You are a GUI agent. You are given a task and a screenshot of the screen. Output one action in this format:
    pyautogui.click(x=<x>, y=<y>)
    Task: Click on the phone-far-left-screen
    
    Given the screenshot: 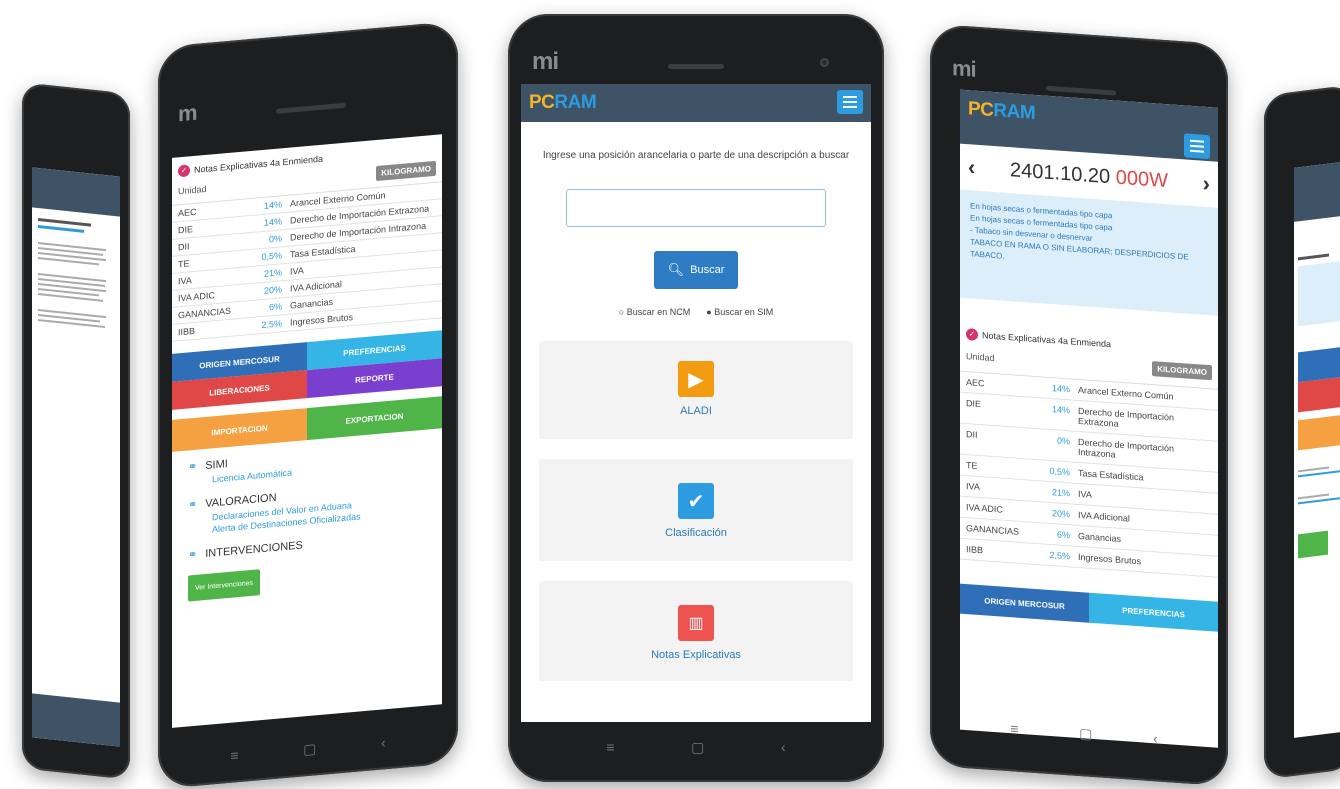 What is the action you would take?
    pyautogui.click(x=76, y=457)
    